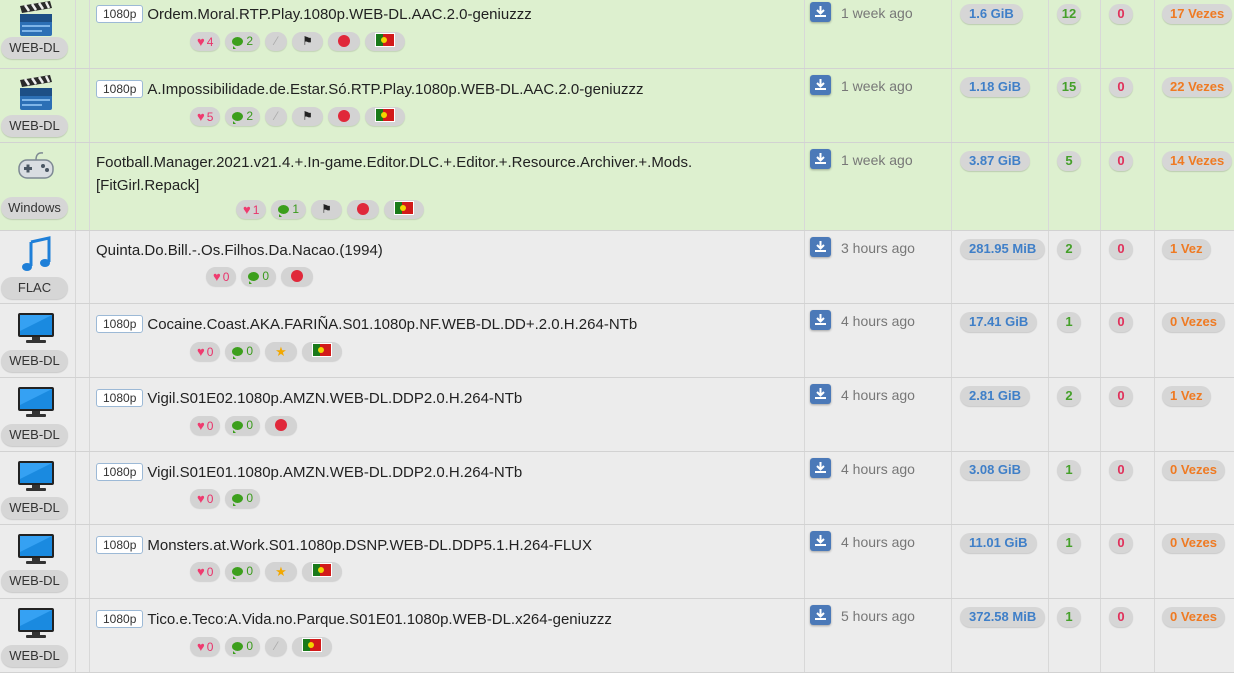  I want to click on seeders-badge: 15, so click(1069, 87).